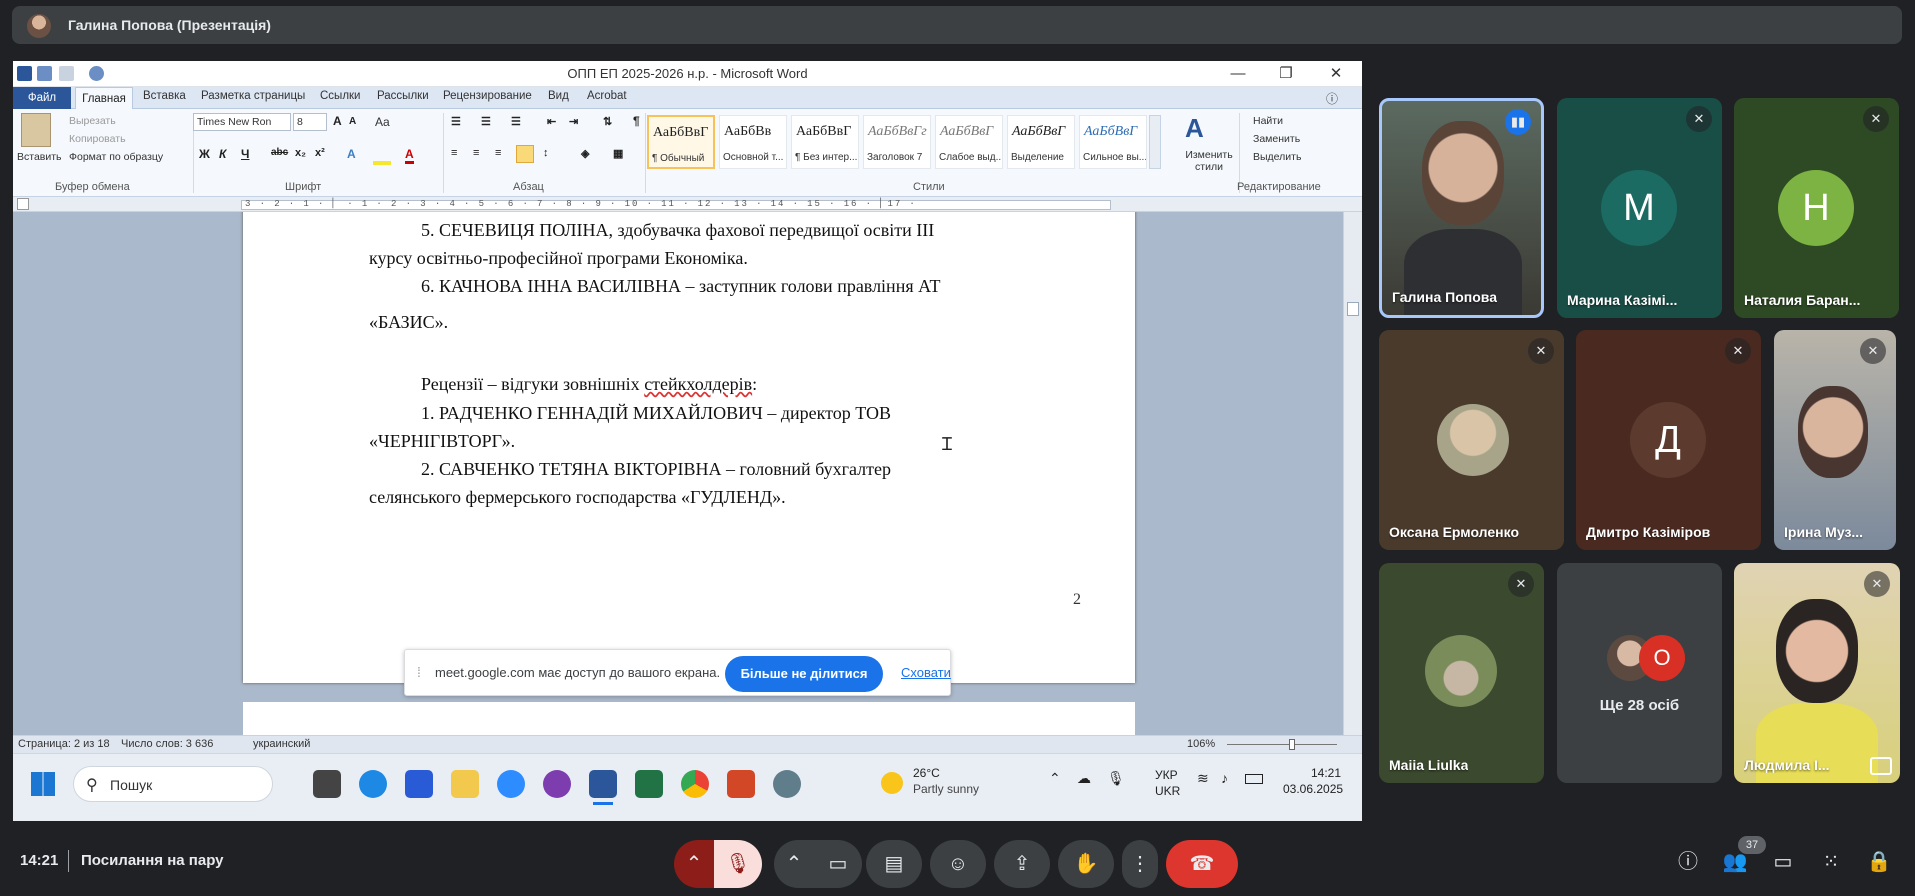  What do you see at coordinates (636, 121) in the screenshot?
I see `show-marks-icon: ¶` at bounding box center [636, 121].